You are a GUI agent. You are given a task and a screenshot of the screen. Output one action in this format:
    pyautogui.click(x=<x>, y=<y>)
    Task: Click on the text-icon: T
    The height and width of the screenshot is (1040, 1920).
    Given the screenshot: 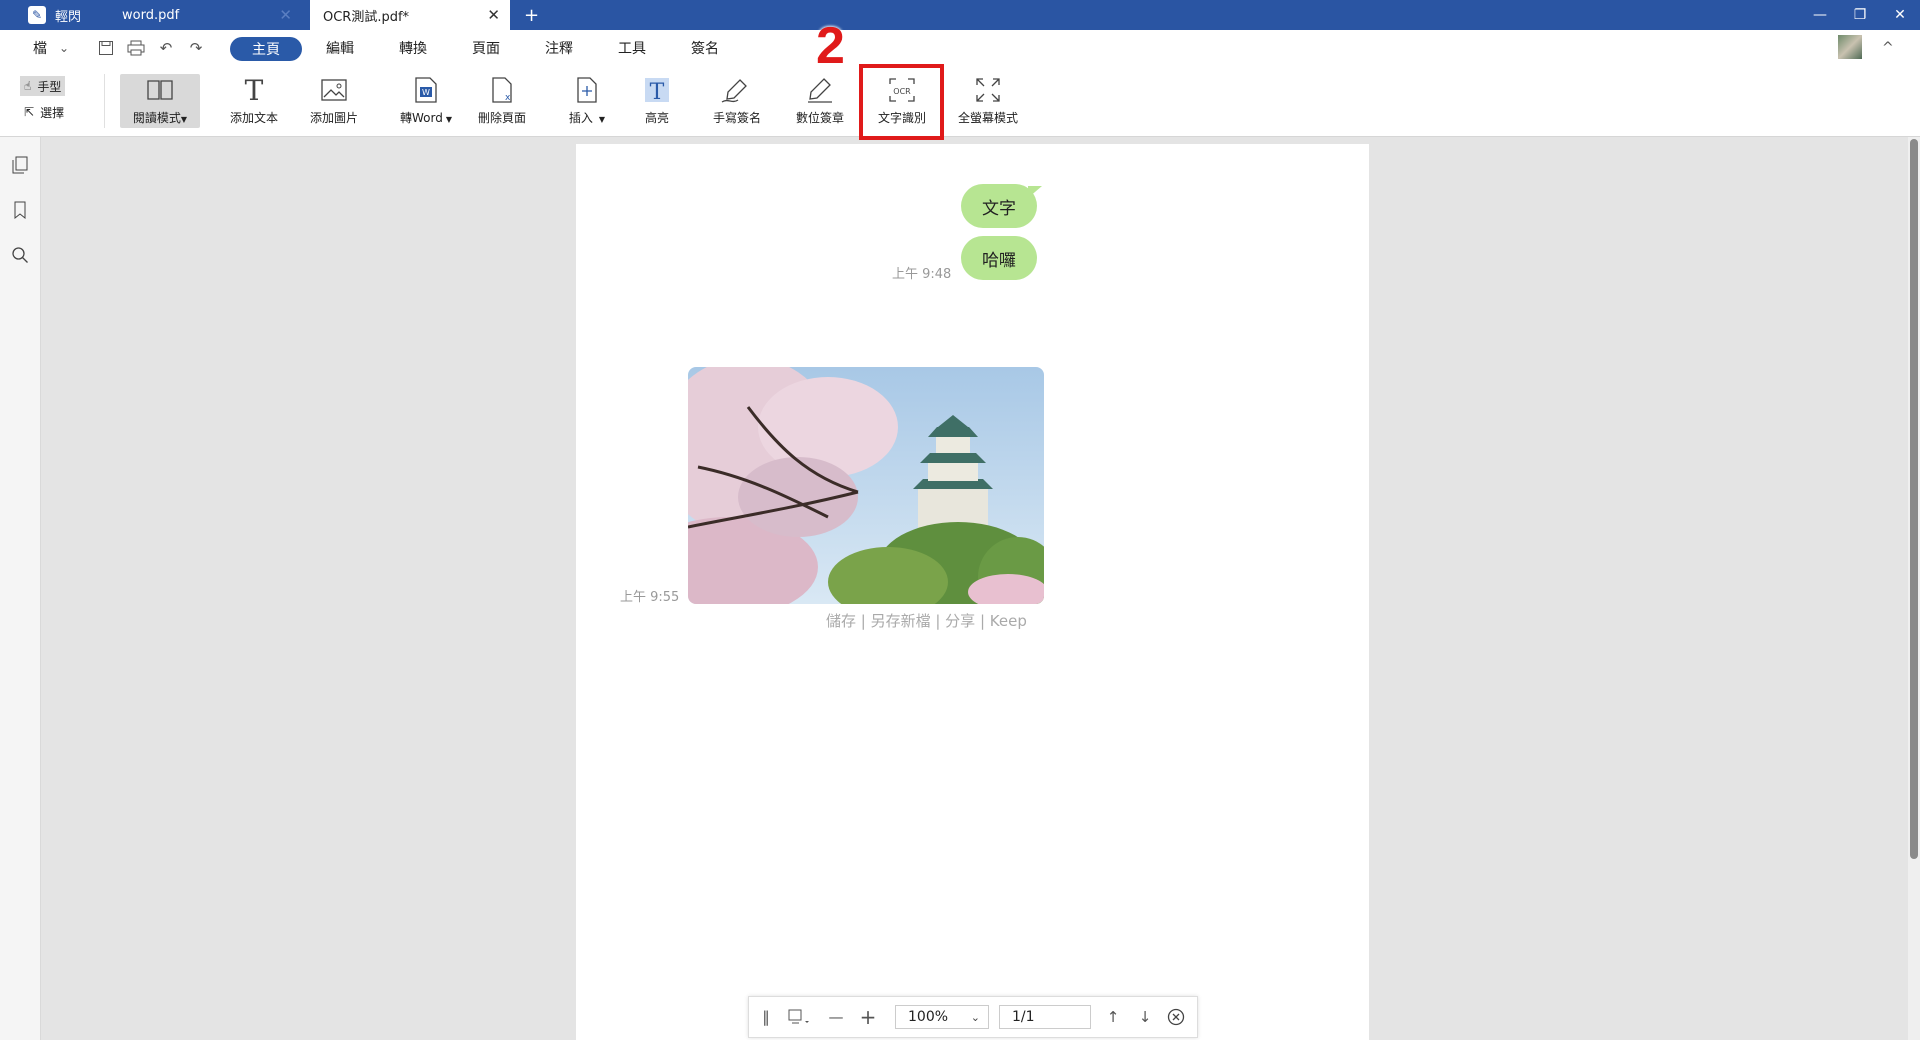 What is the action you would take?
    pyautogui.click(x=254, y=90)
    